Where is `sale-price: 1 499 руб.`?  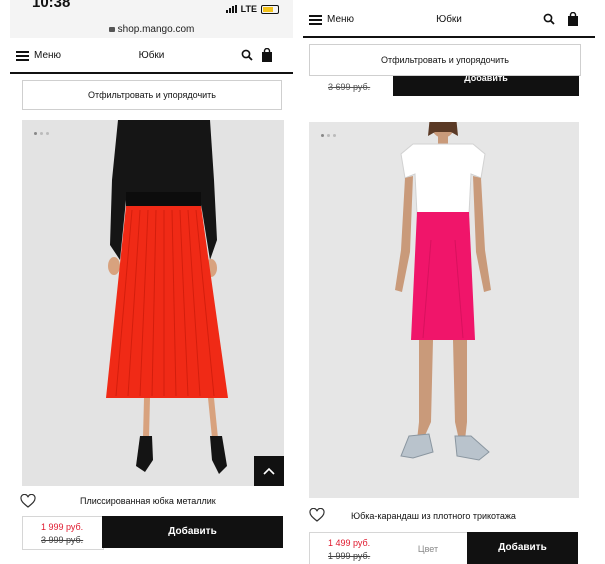
sale-price: 1 499 руб. is located at coordinates (349, 543).